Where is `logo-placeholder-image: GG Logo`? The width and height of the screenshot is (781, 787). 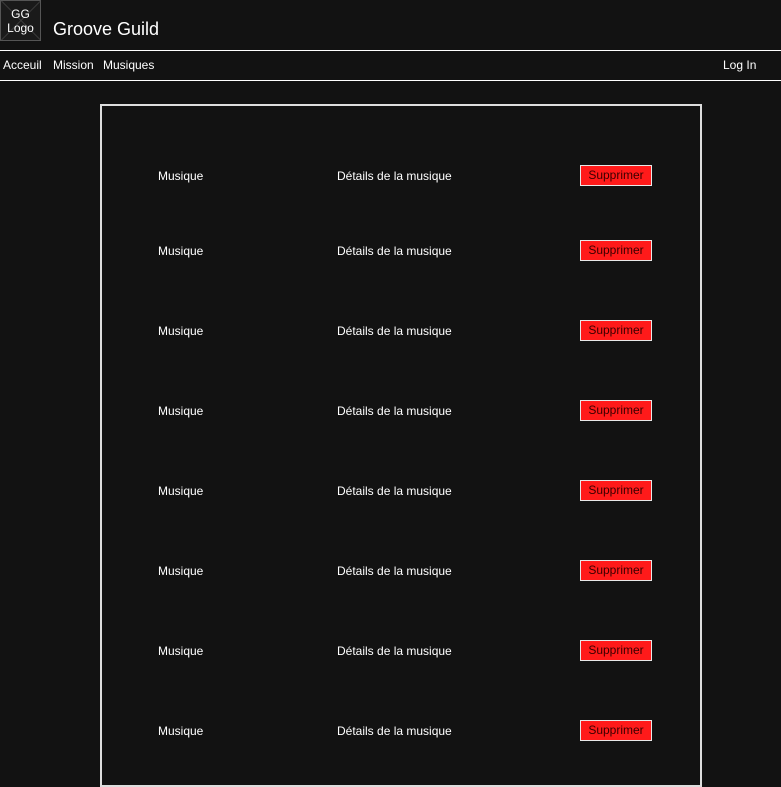
logo-placeholder-image: GG Logo is located at coordinates (20, 20).